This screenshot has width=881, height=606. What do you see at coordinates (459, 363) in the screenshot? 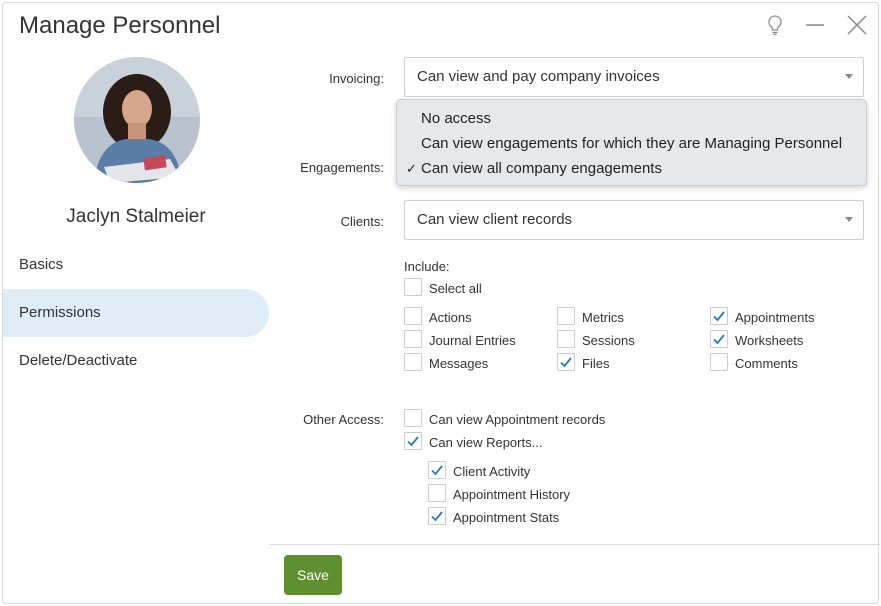
I see `messages-label: Messages` at bounding box center [459, 363].